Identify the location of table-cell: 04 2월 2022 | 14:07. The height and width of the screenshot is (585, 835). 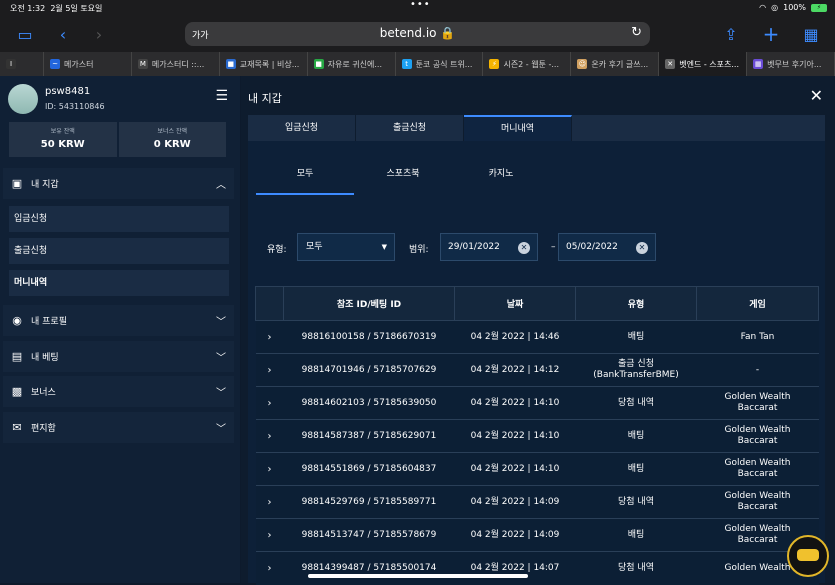
(515, 568).